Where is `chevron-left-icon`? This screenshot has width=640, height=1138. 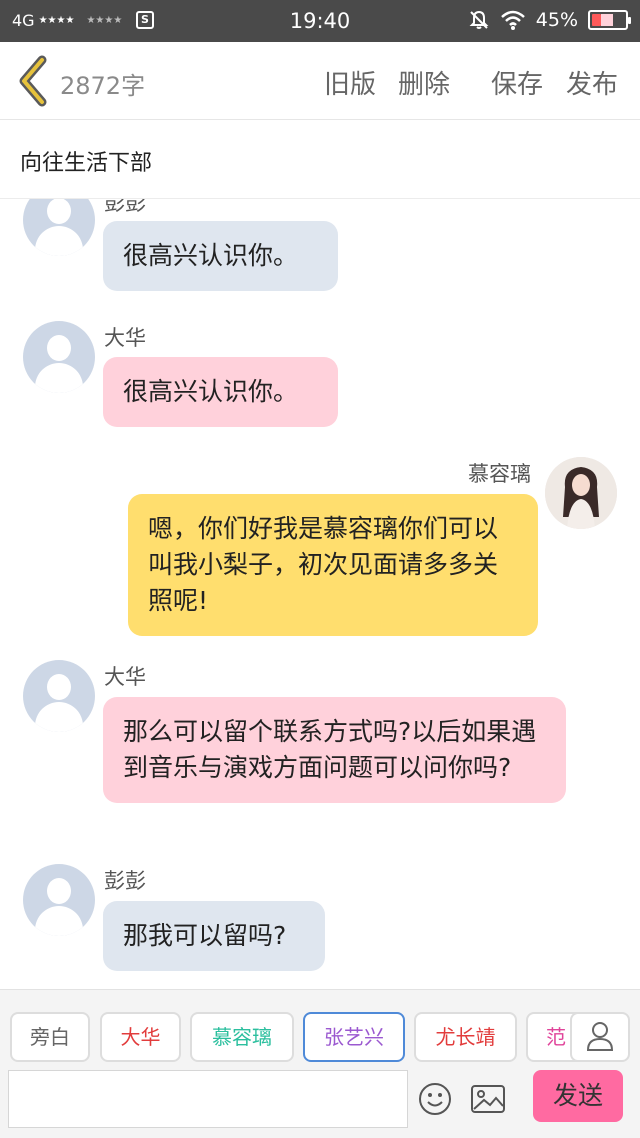
chevron-left-icon is located at coordinates (33, 81).